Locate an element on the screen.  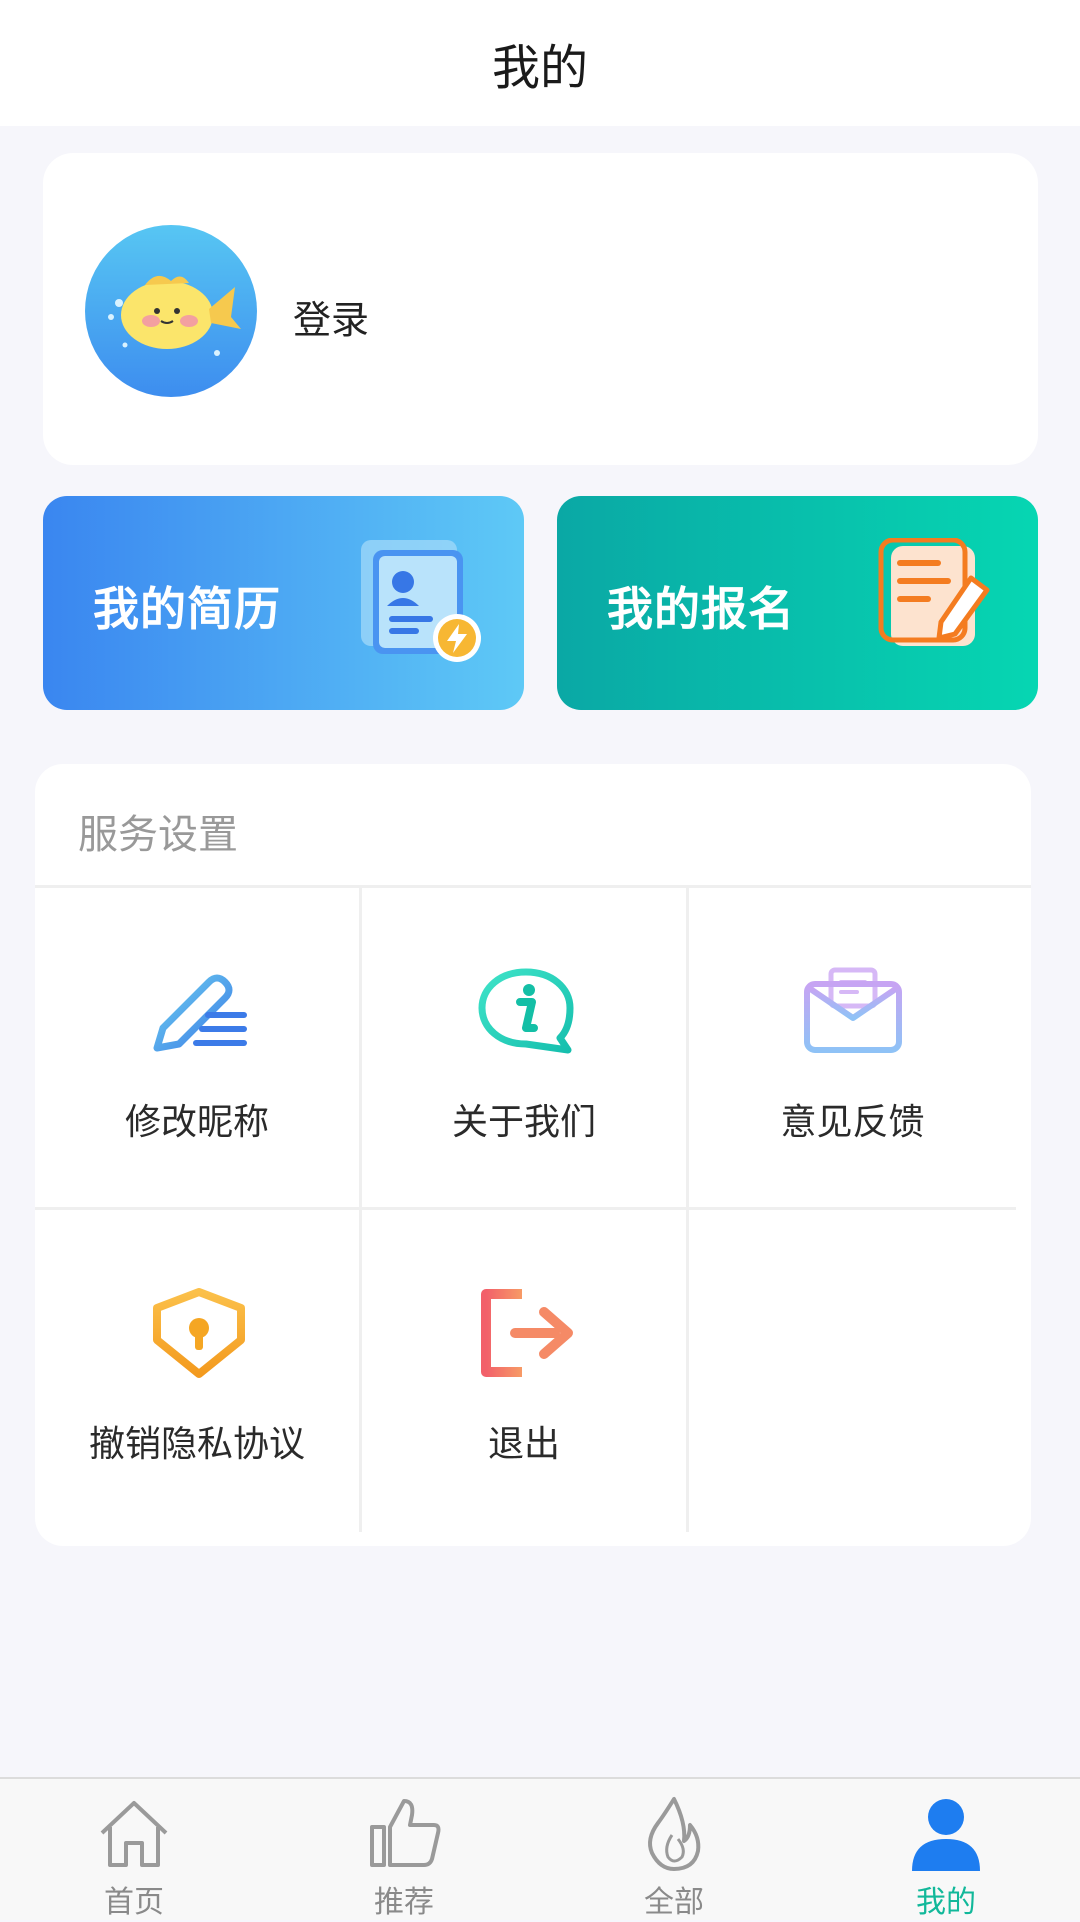
profile-card: 登录 is located at coordinates (540, 309).